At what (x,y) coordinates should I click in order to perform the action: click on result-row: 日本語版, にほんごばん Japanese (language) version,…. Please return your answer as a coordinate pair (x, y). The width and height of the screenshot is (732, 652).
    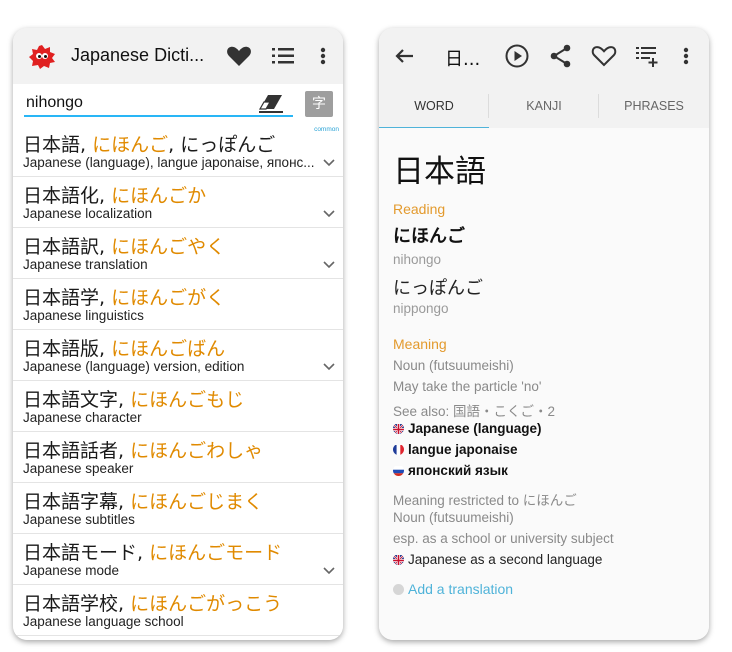
    Looking at the image, I should click on (178, 355).